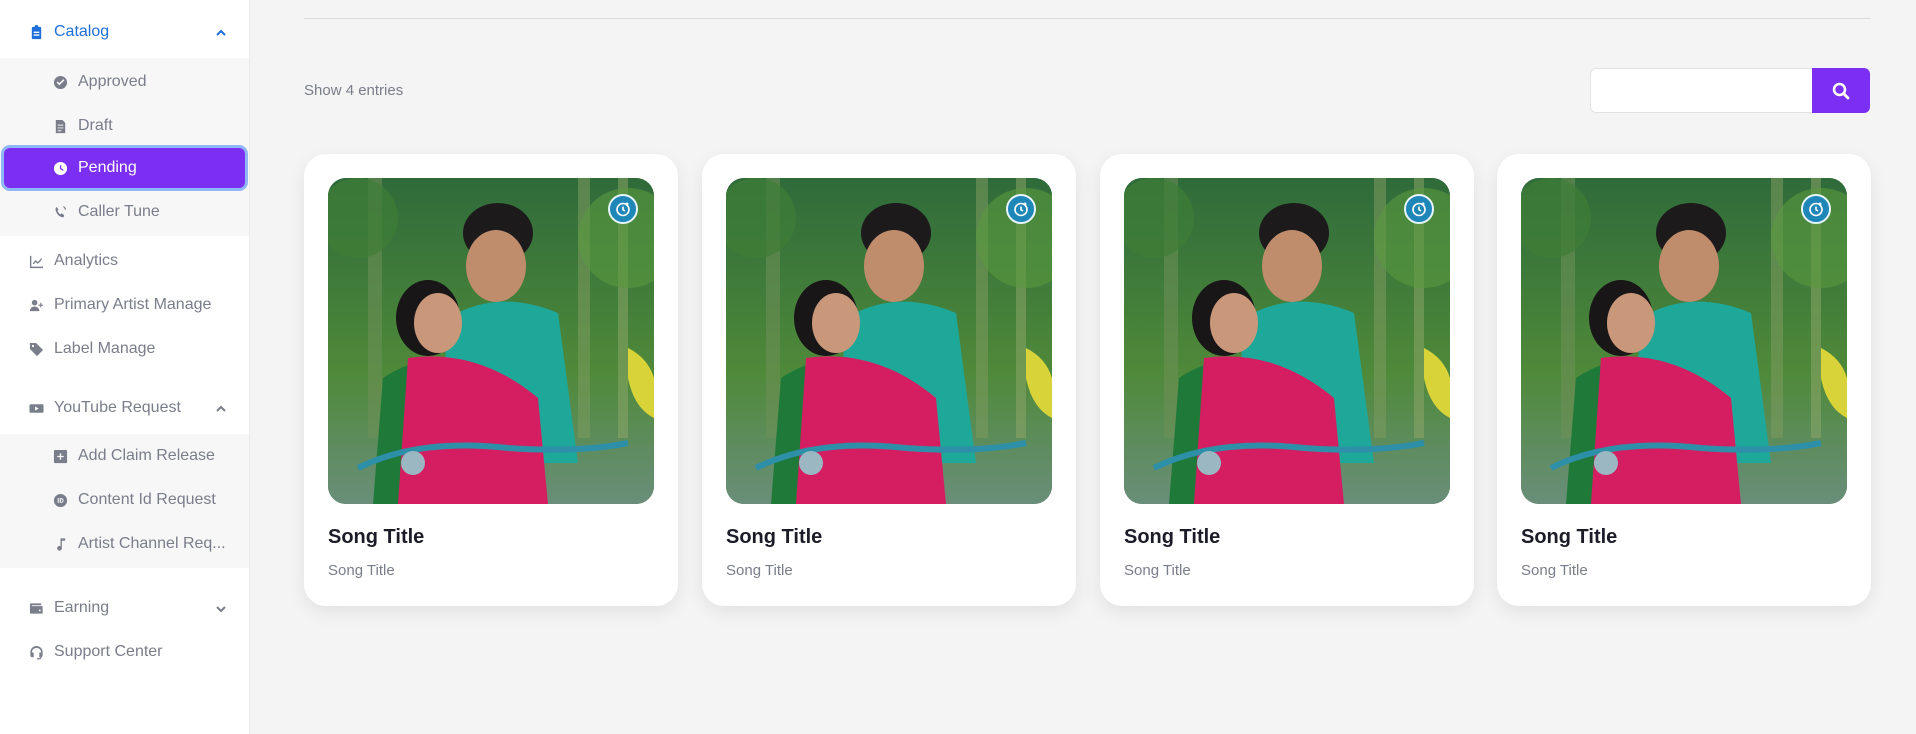 Image resolution: width=1916 pixels, height=734 pixels. I want to click on sidebar-item-youtube-request: YouTube Request, so click(124, 408).